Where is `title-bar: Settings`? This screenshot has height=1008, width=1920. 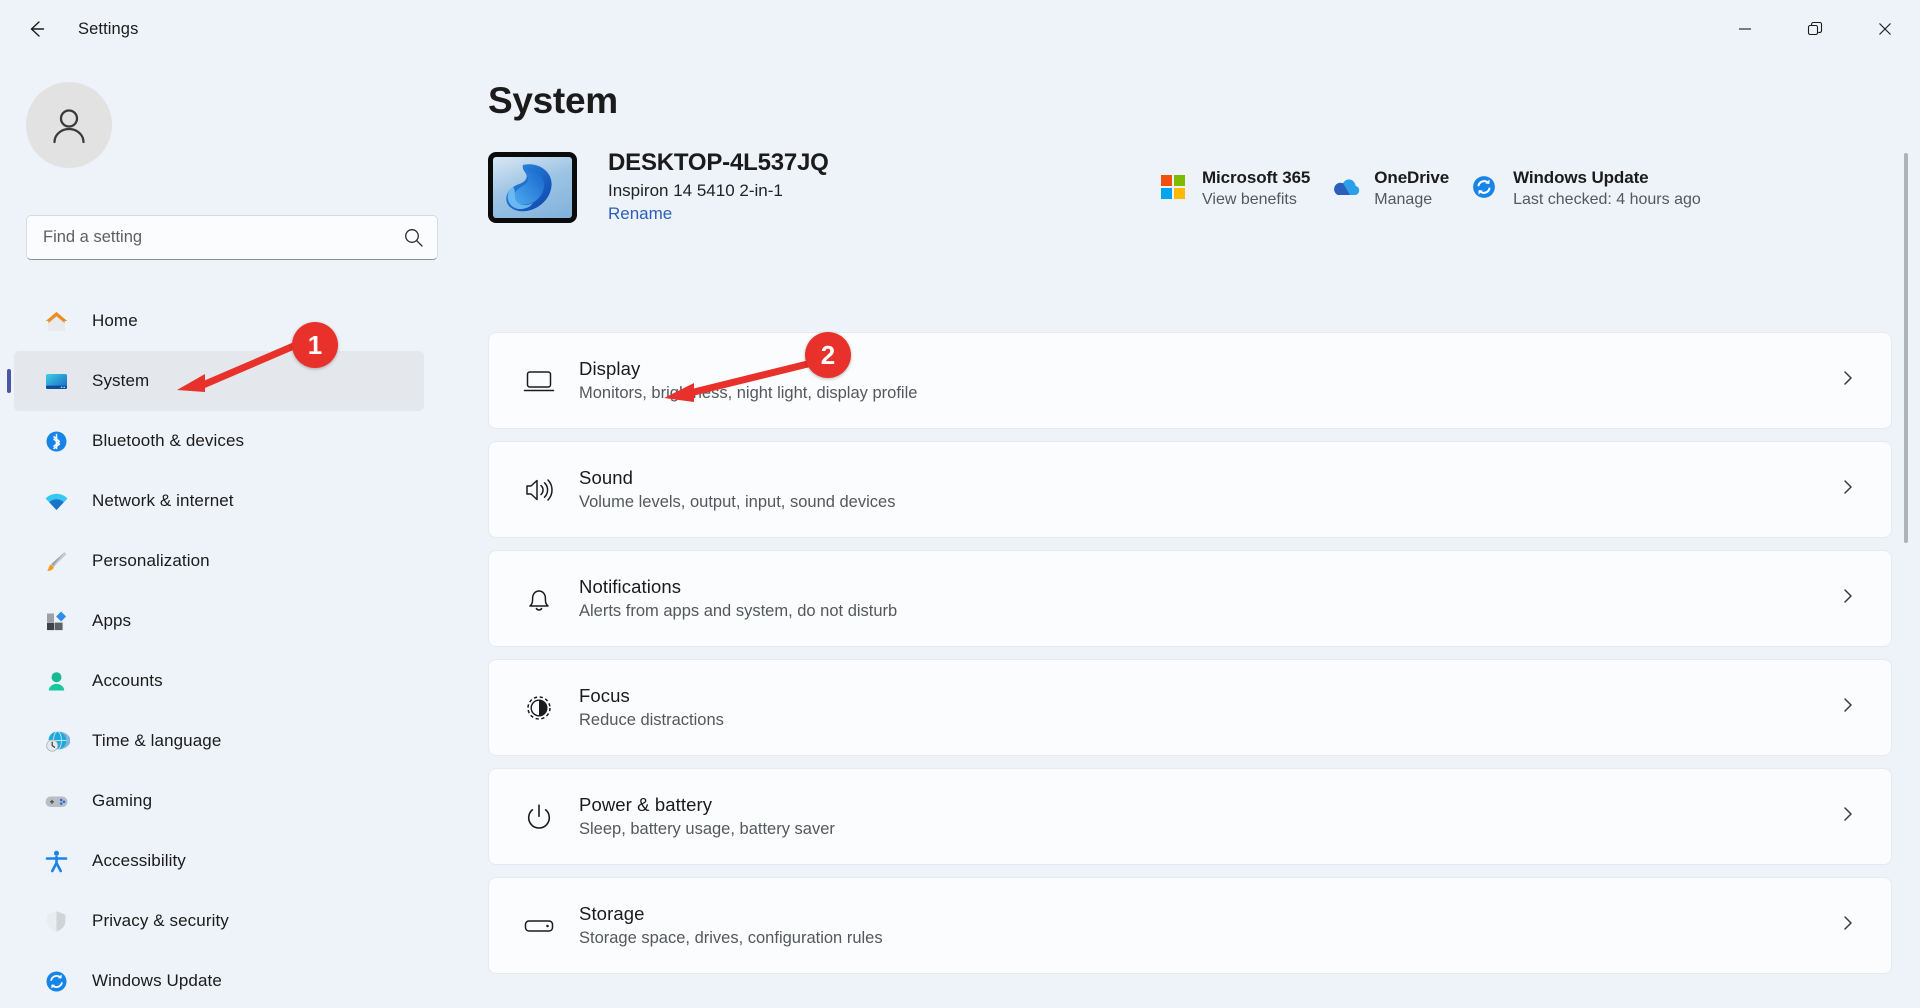
title-bar: Settings is located at coordinates (960, 29).